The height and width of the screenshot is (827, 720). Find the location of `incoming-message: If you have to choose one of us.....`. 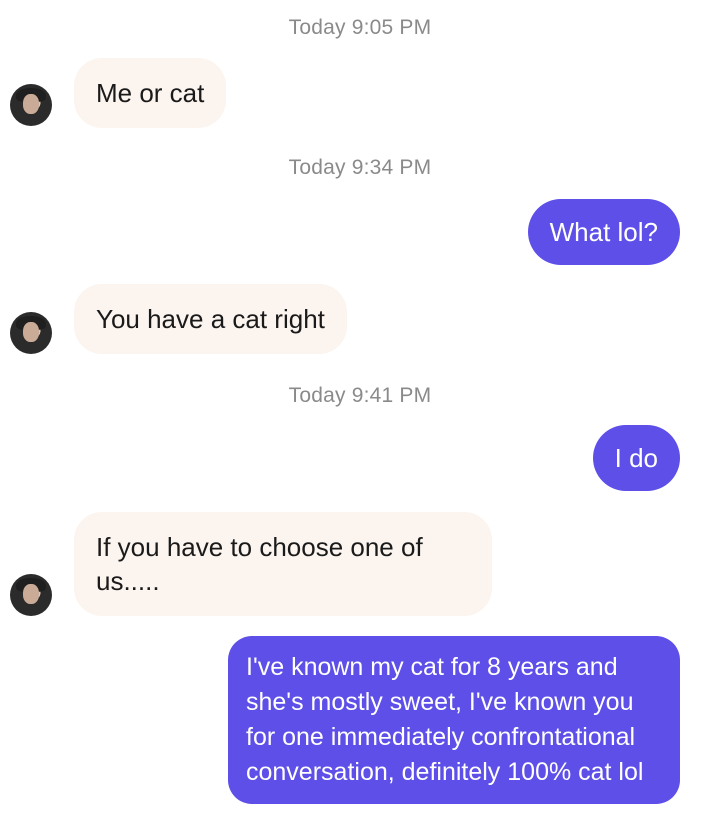

incoming-message: If you have to choose one of us..... is located at coordinates (283, 564).